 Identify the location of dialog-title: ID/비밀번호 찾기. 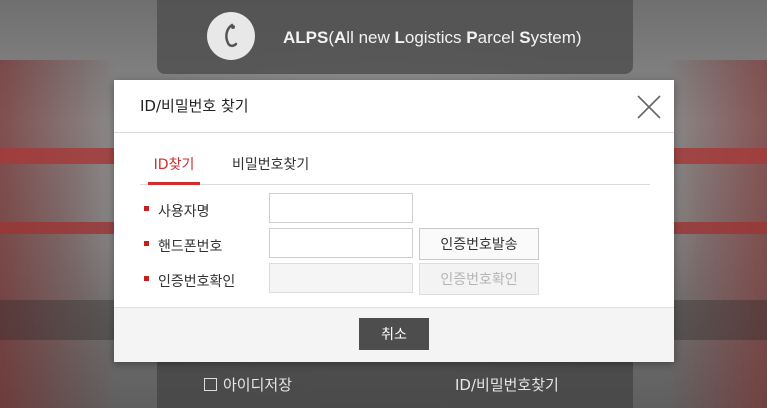
(194, 106).